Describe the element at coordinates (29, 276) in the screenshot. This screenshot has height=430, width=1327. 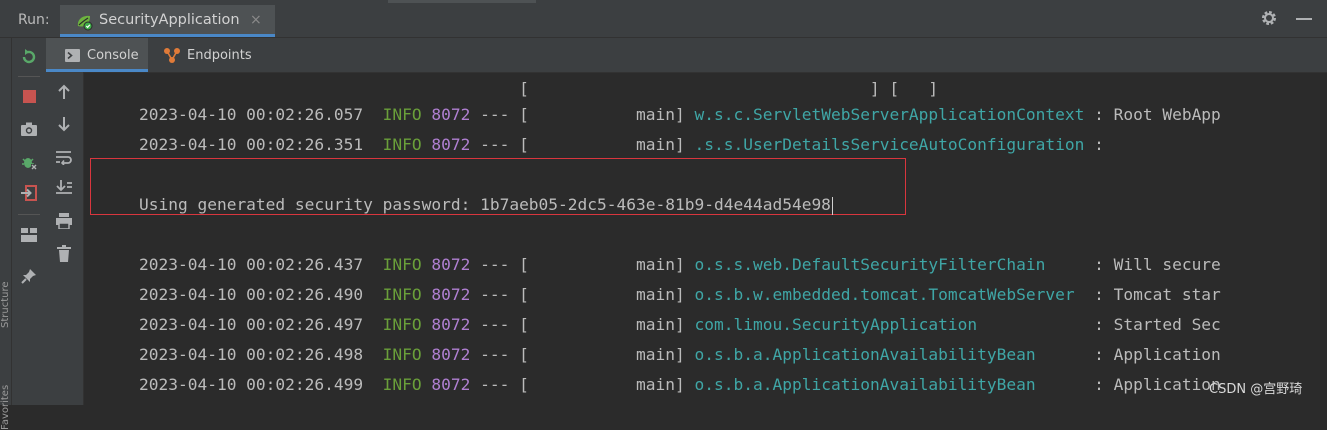
I see `pin-icon` at that location.